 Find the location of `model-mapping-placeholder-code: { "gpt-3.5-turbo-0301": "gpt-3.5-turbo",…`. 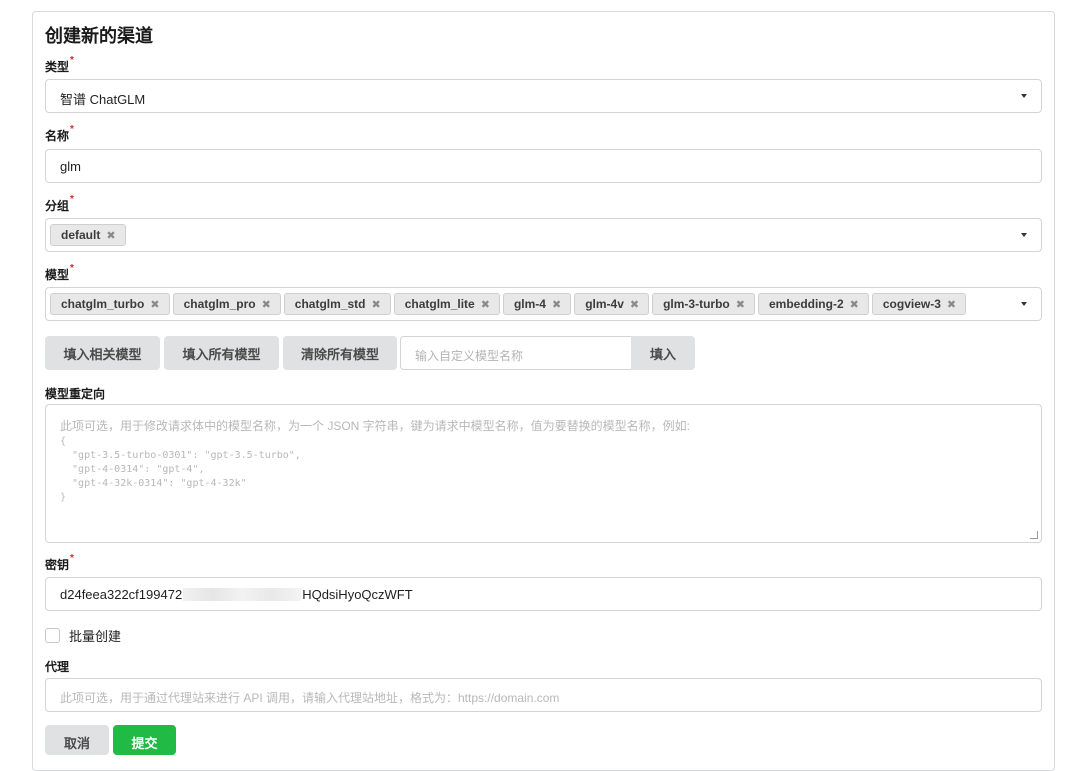

model-mapping-placeholder-code: { "gpt-3.5-turbo-0301": "gpt-3.5-turbo",… is located at coordinates (180, 469).